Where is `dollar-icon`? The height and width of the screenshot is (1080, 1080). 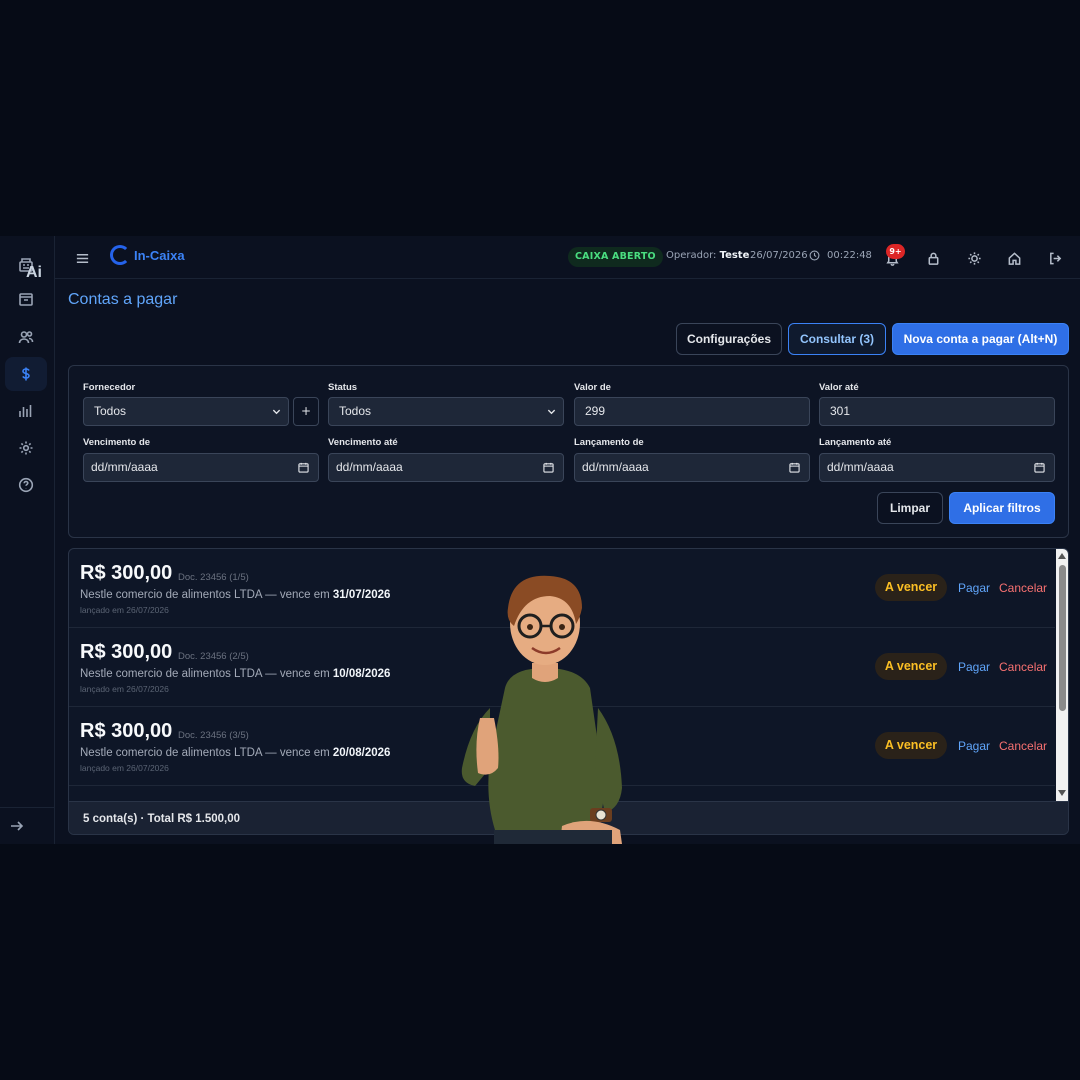
dollar-icon is located at coordinates (26, 374).